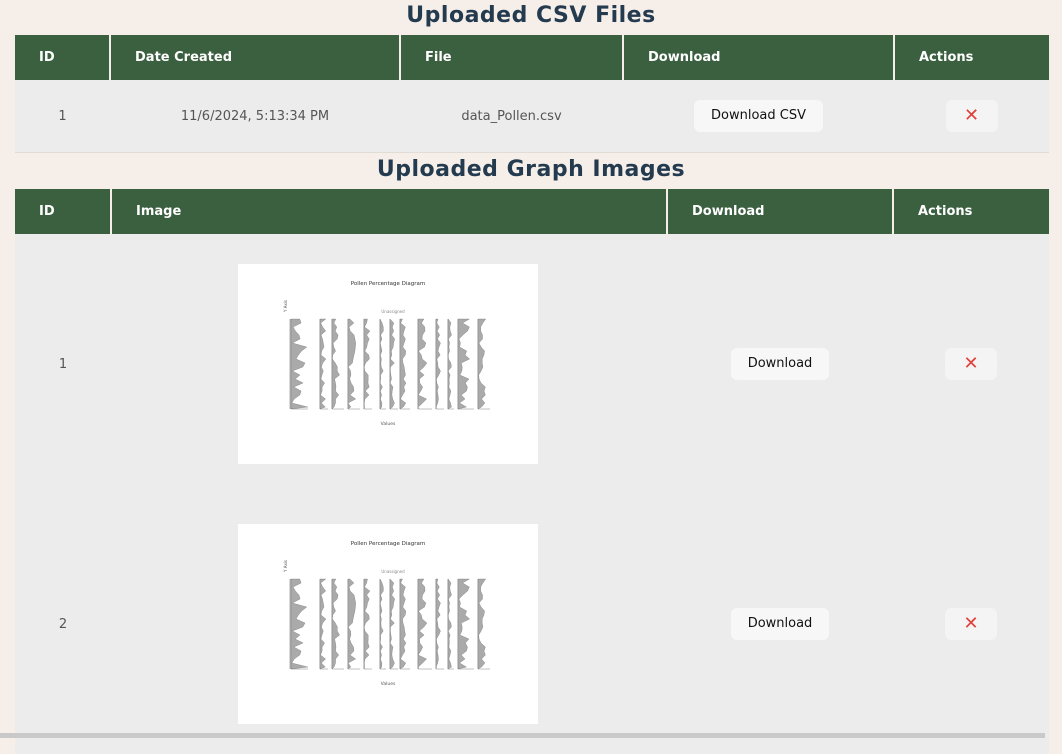 This screenshot has width=1062, height=754. I want to click on images-section-title: Uploaded Graph Images, so click(531, 169).